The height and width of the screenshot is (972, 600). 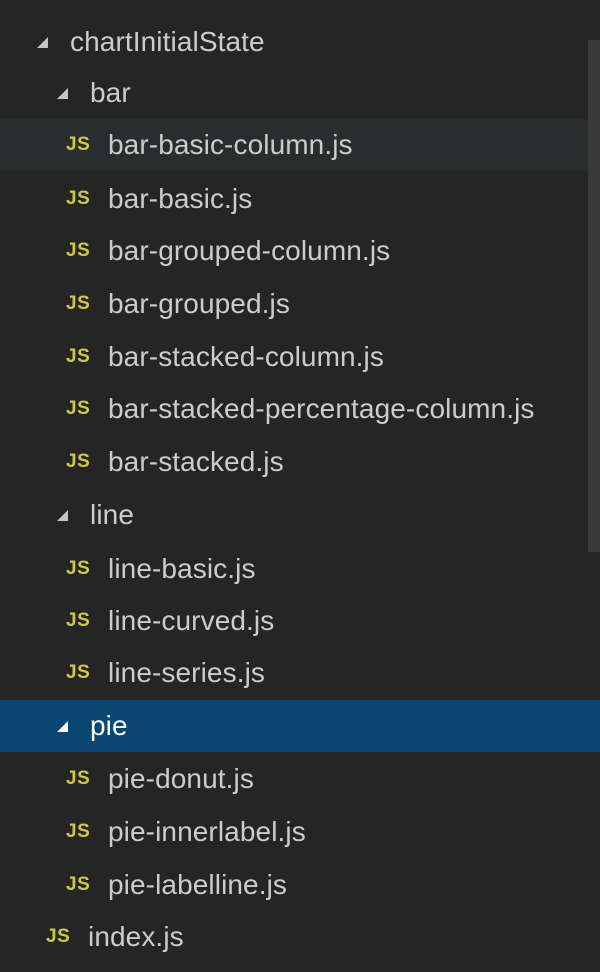 What do you see at coordinates (300, 462) in the screenshot?
I see `file-bar-stacked: JS bar-stacked.js` at bounding box center [300, 462].